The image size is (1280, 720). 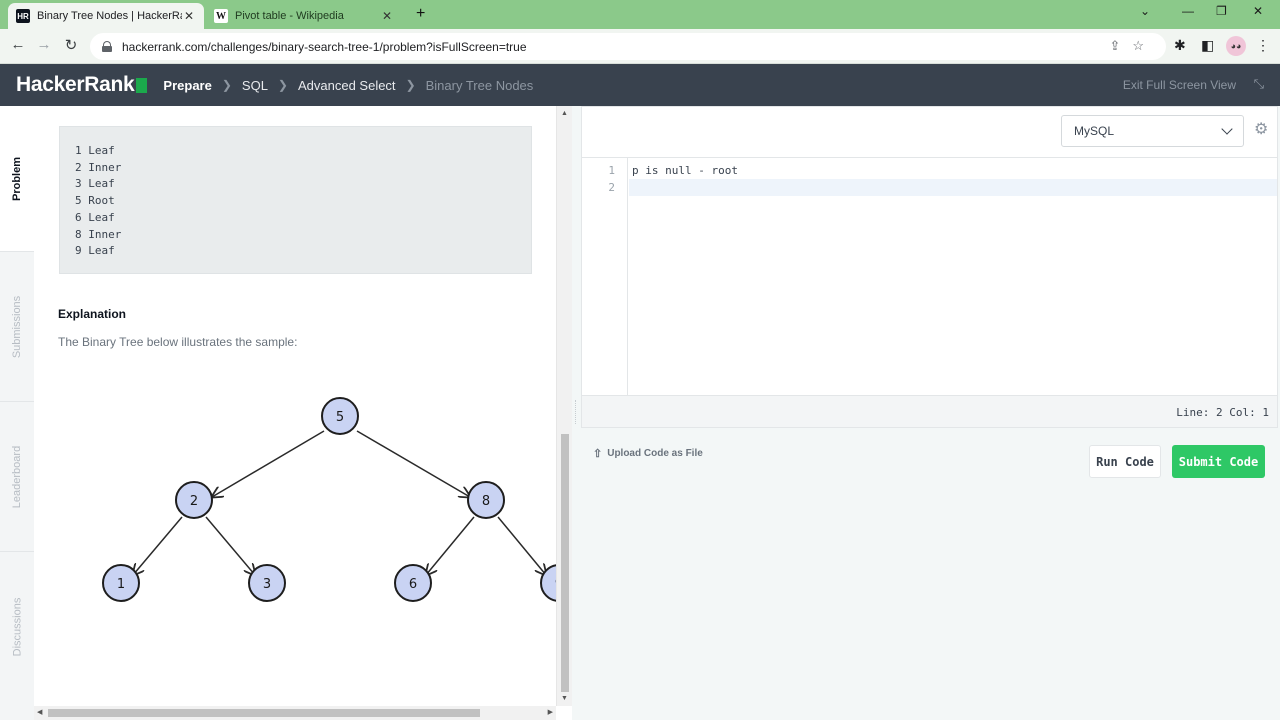 What do you see at coordinates (548, 583) in the screenshot?
I see `tree-node: 9` at bounding box center [548, 583].